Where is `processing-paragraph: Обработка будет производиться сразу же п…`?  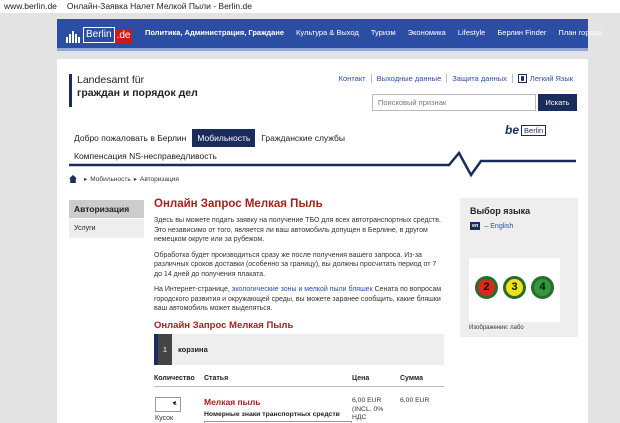 processing-paragraph: Обработка будет производиться сразу же п… is located at coordinates (295, 264).